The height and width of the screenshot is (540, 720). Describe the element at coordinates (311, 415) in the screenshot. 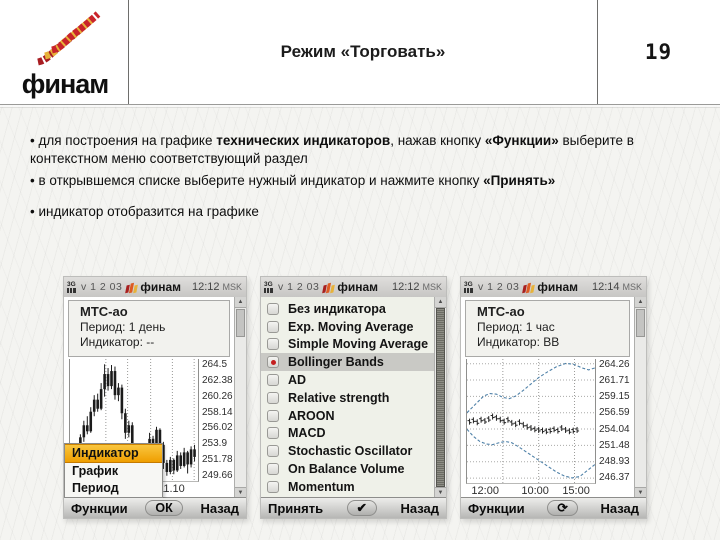

I see `list-item-label: AROON` at that location.